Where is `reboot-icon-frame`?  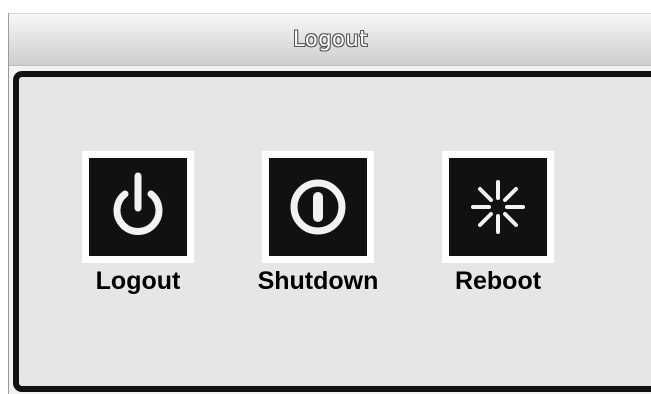
reboot-icon-frame is located at coordinates (498, 207).